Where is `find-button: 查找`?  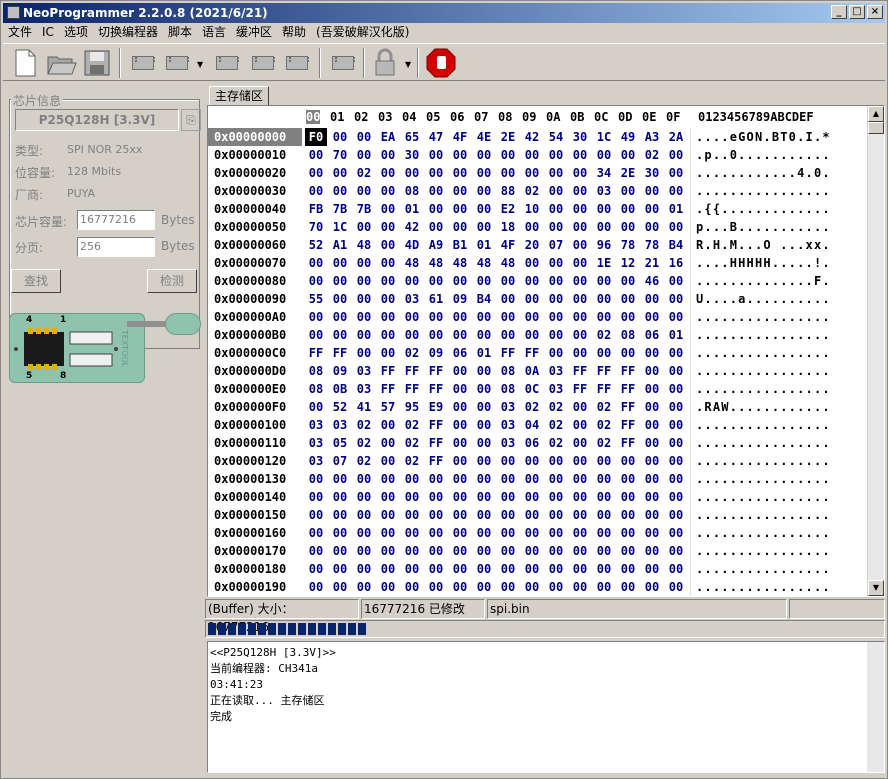 find-button: 查找 is located at coordinates (36, 281).